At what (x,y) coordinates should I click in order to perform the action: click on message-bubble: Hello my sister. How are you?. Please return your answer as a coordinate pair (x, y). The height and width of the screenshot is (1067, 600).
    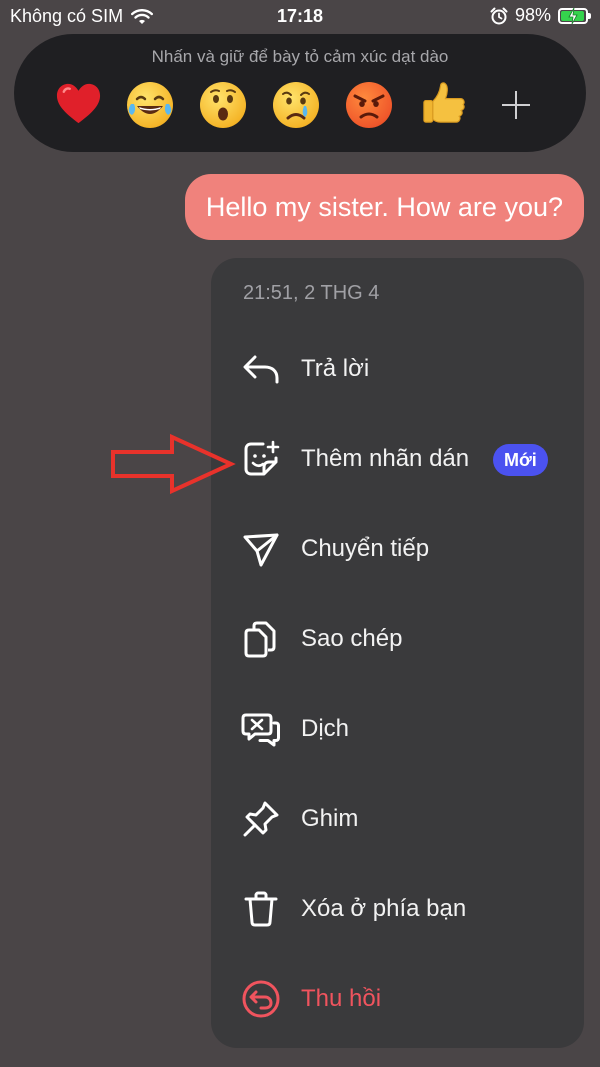
    Looking at the image, I should click on (384, 207).